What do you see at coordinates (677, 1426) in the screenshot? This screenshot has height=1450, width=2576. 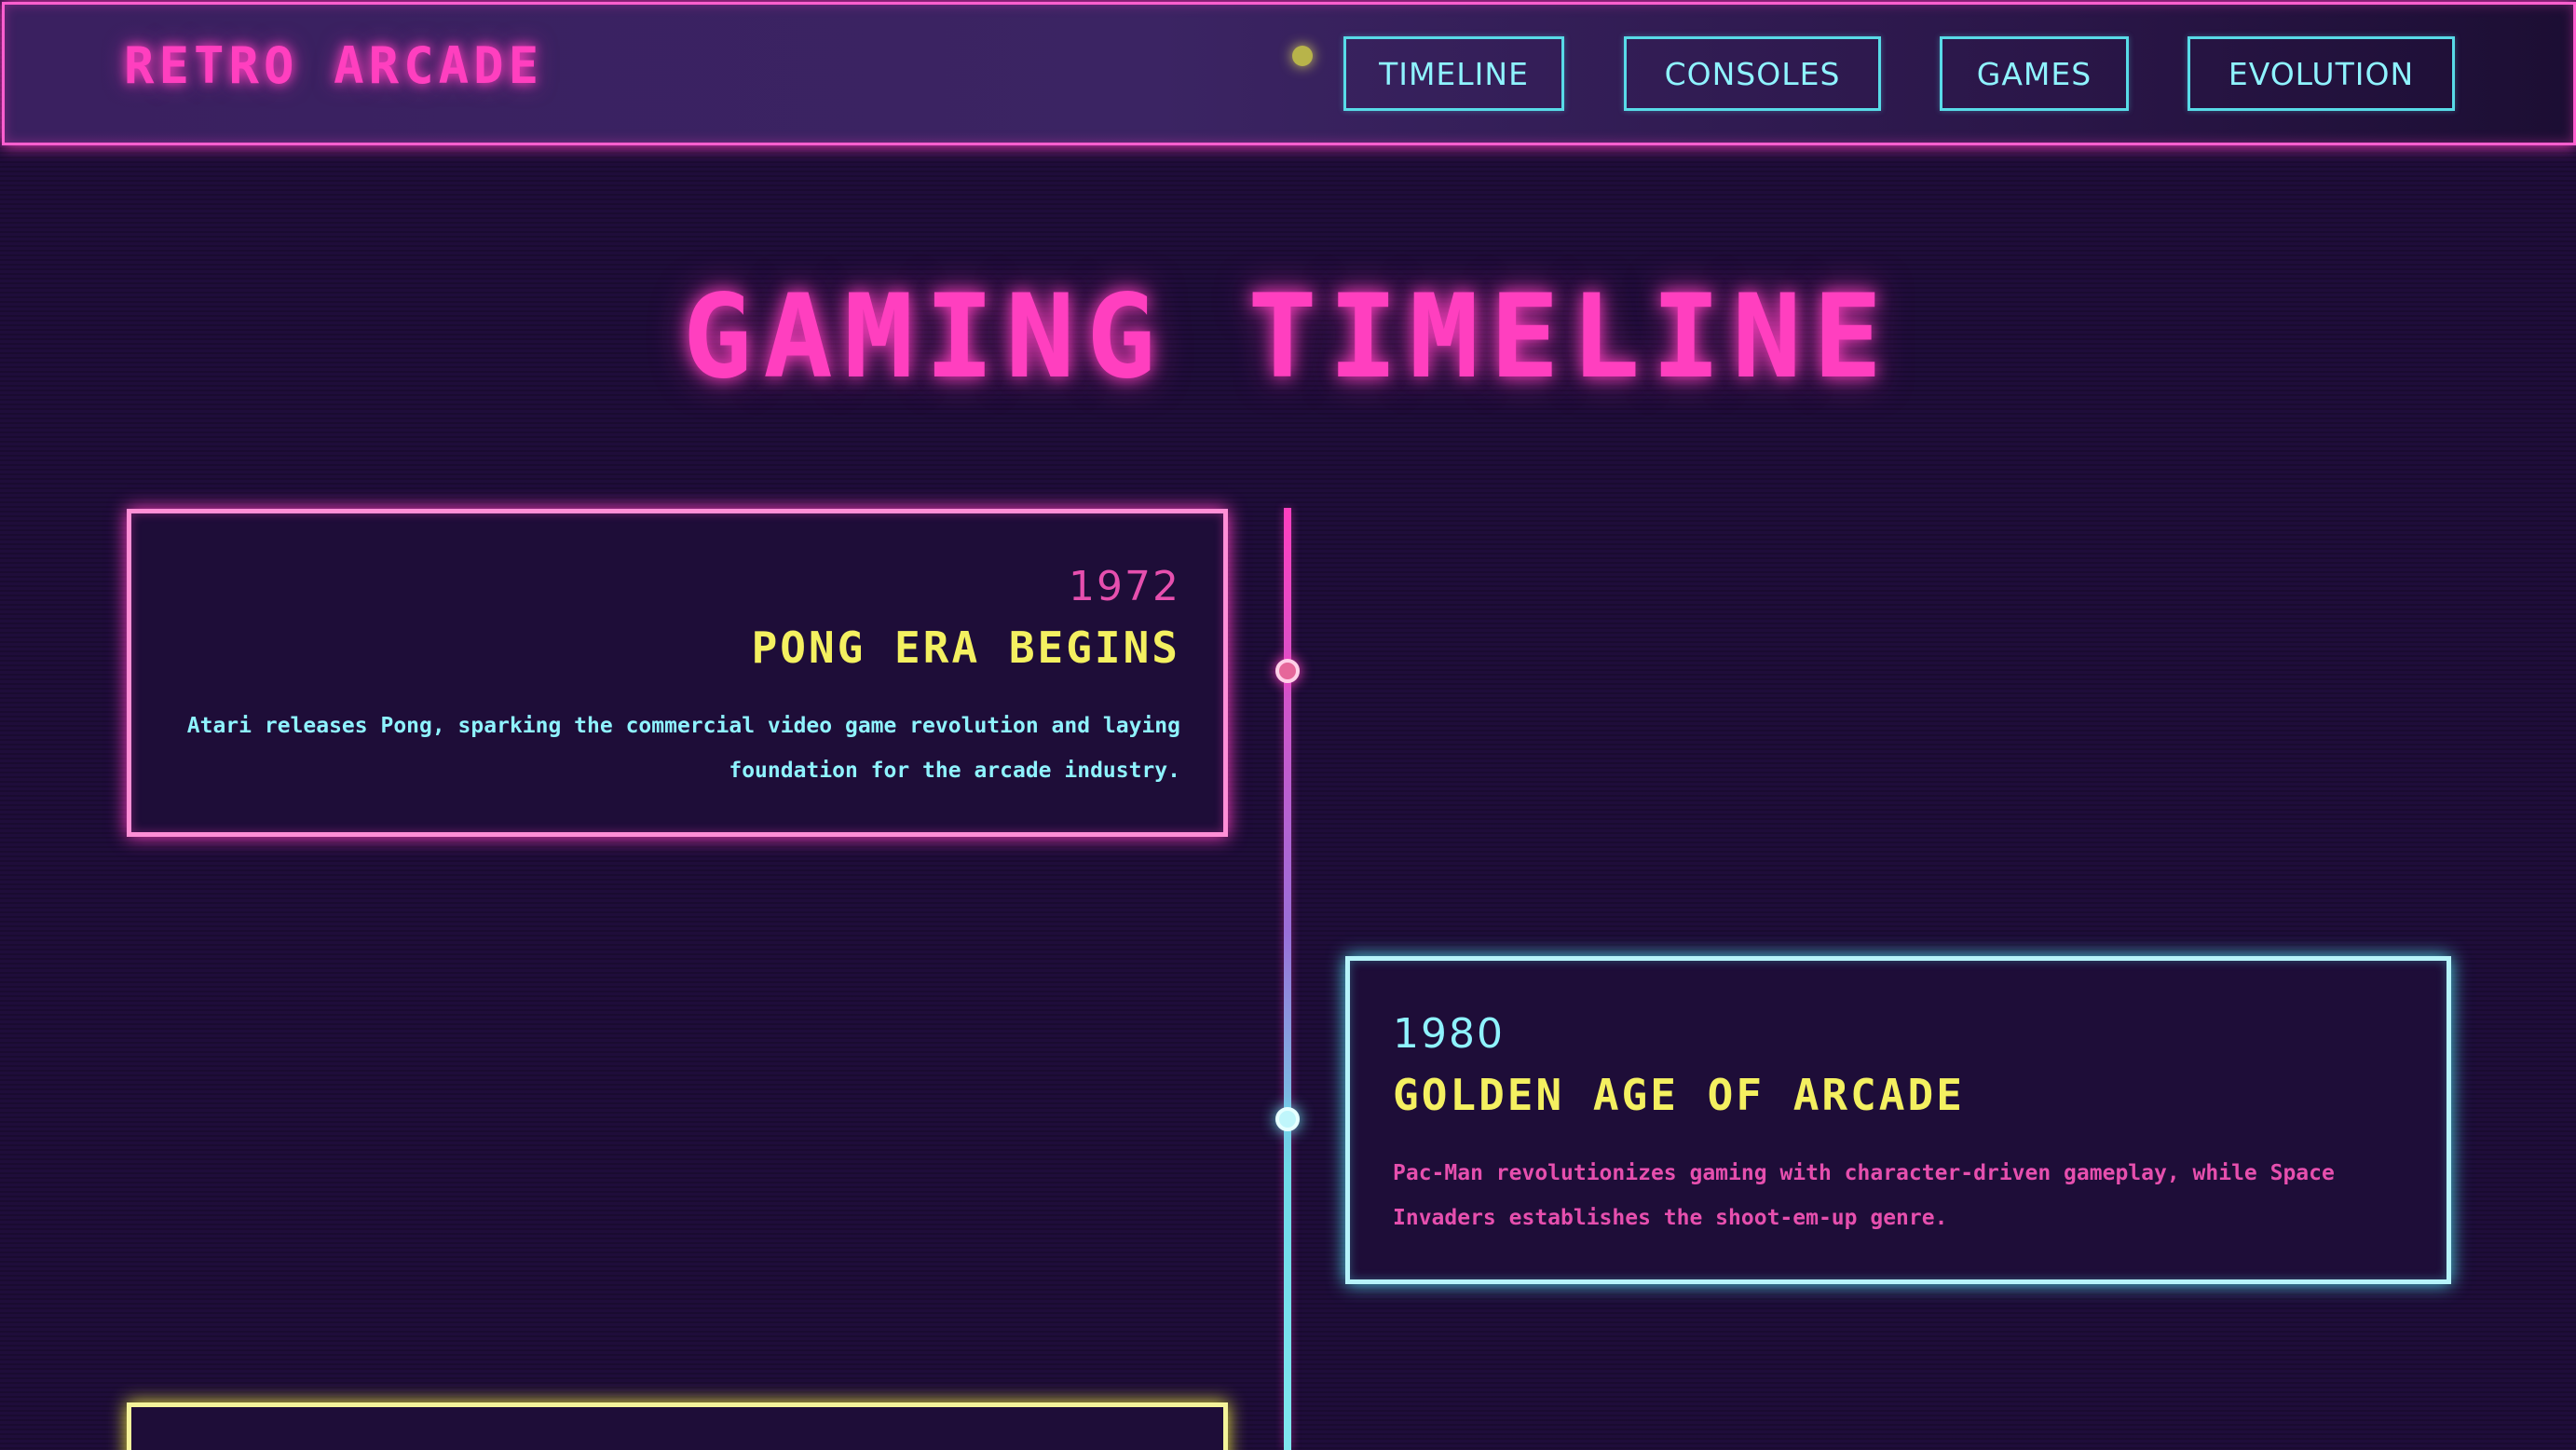 I see `timeline-card-next` at bounding box center [677, 1426].